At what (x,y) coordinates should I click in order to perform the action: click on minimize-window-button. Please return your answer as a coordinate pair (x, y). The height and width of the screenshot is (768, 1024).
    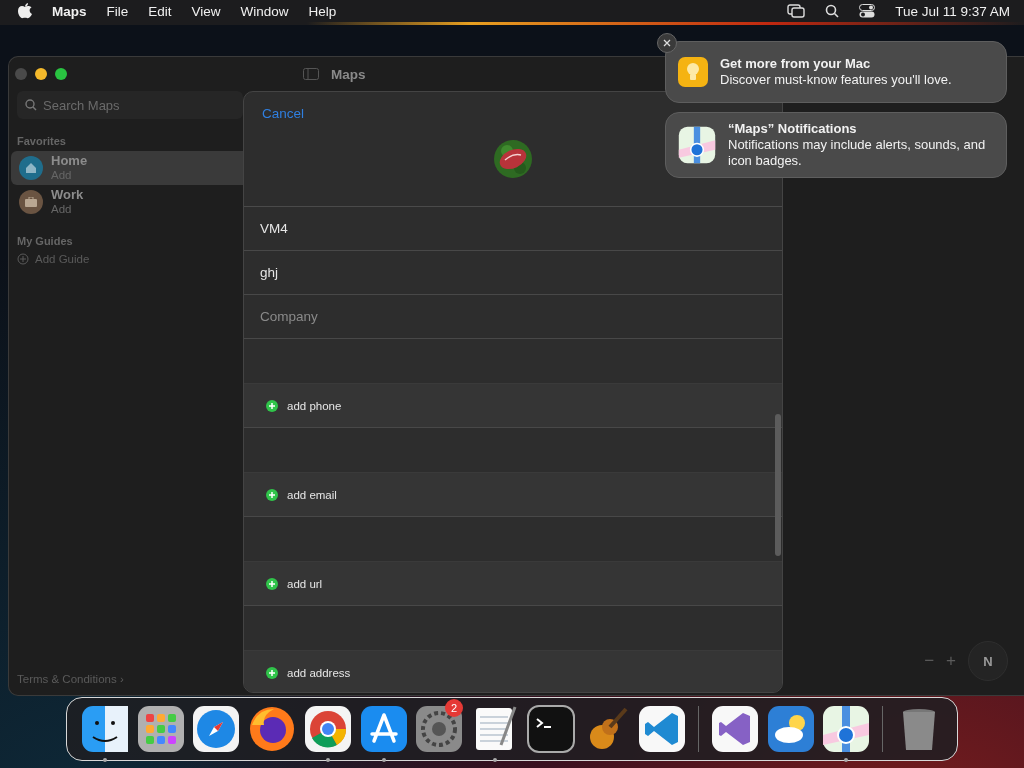
    Looking at the image, I should click on (41, 74).